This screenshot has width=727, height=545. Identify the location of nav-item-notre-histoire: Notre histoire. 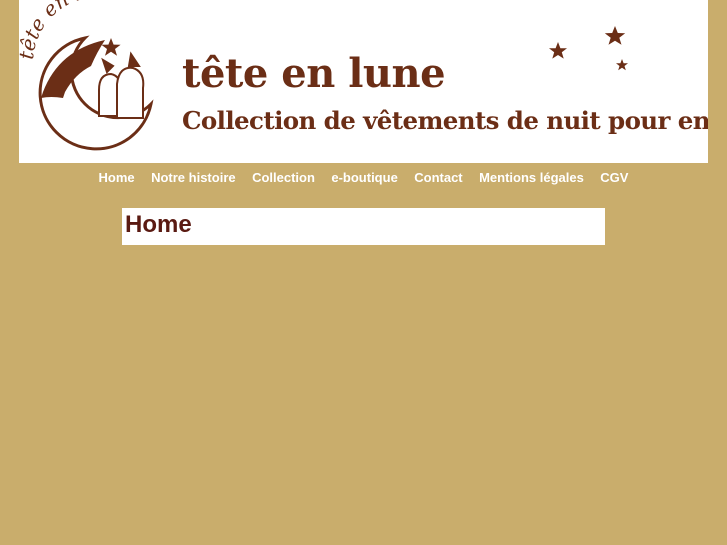
(193, 177).